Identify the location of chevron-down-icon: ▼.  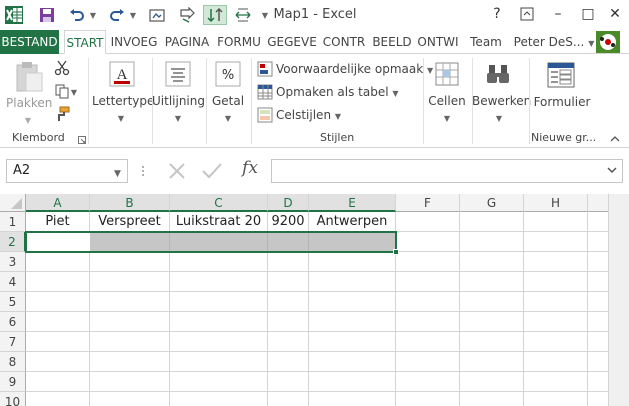
(338, 116).